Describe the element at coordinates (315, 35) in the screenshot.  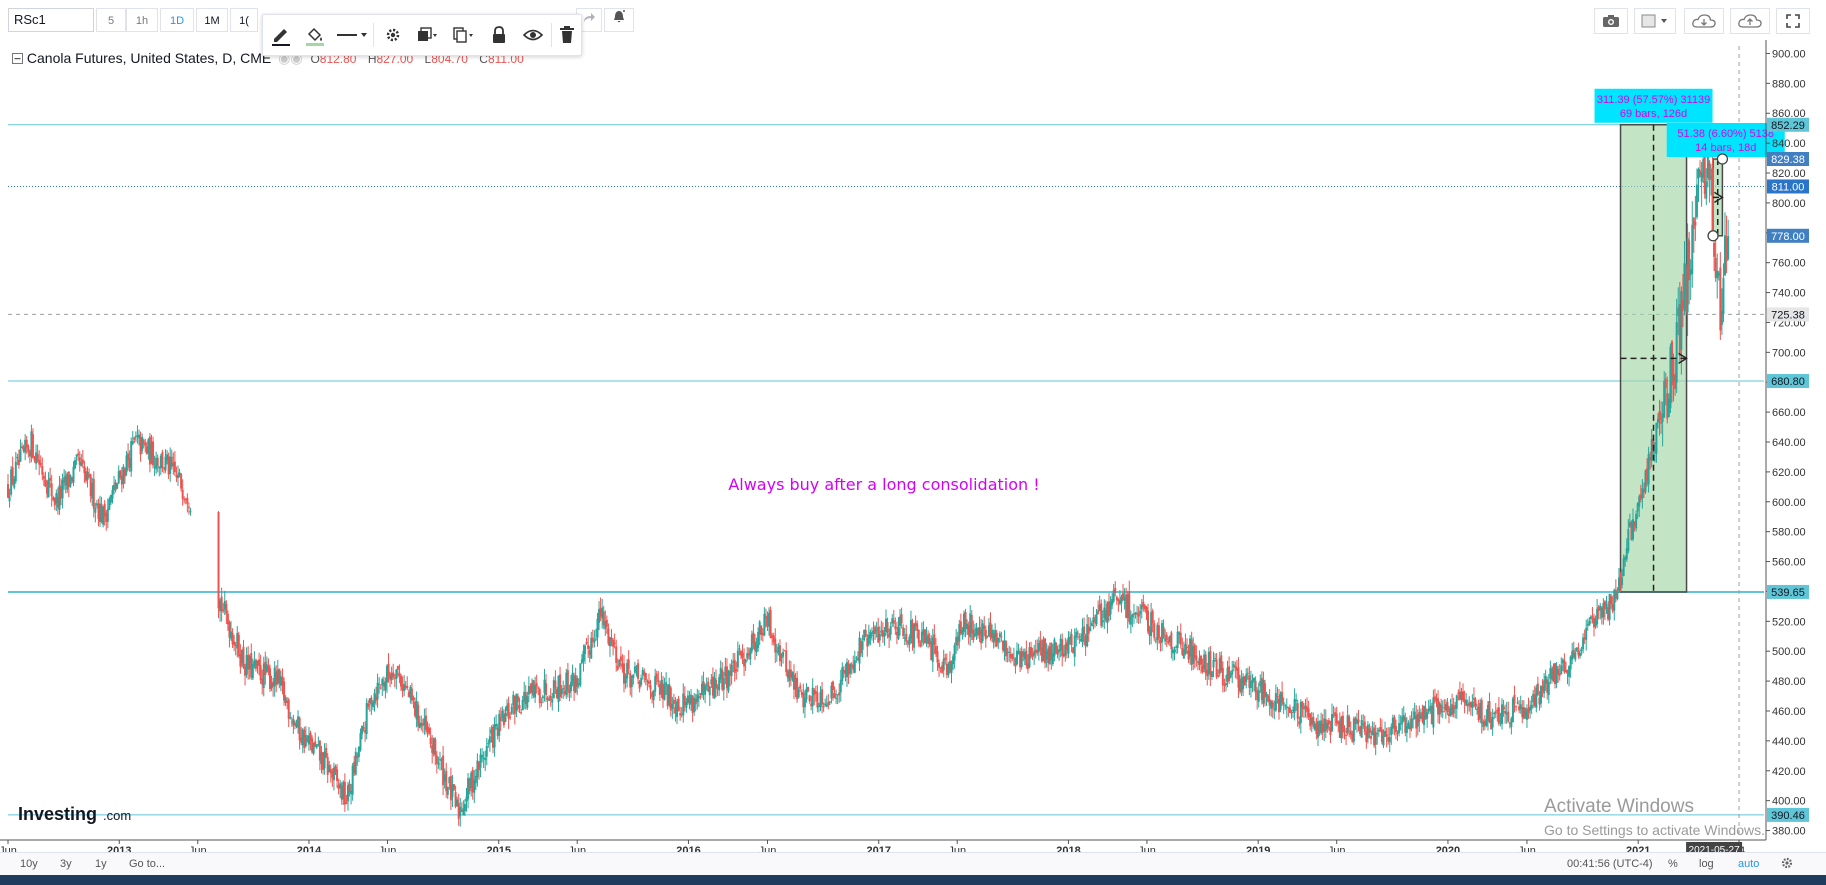
I see `fill-bucket-icon` at that location.